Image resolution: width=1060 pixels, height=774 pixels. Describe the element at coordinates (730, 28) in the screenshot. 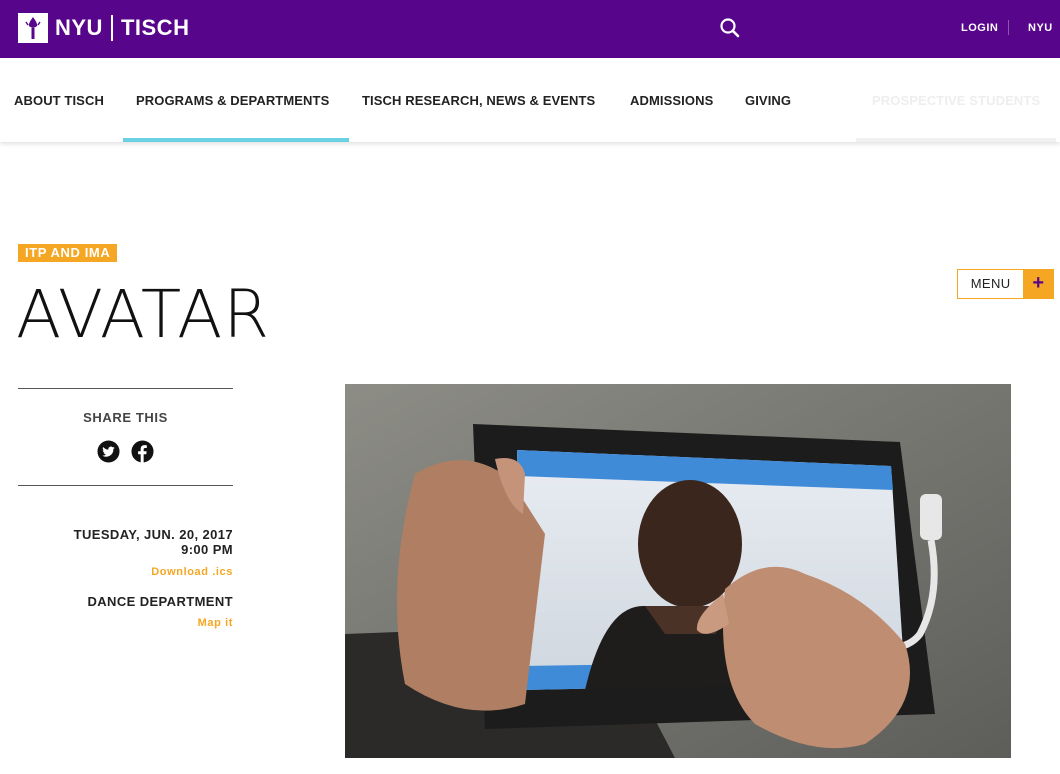

I see `search-icon` at that location.